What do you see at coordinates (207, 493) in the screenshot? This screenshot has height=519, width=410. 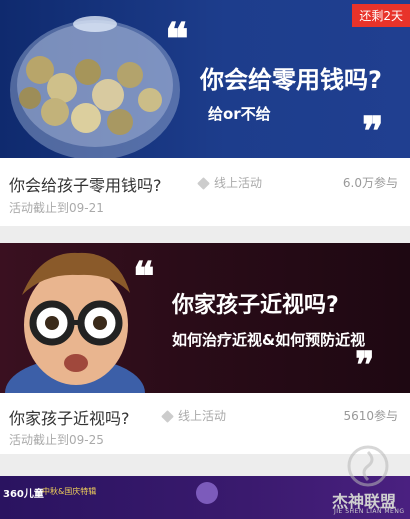 I see `moon-decoration` at bounding box center [207, 493].